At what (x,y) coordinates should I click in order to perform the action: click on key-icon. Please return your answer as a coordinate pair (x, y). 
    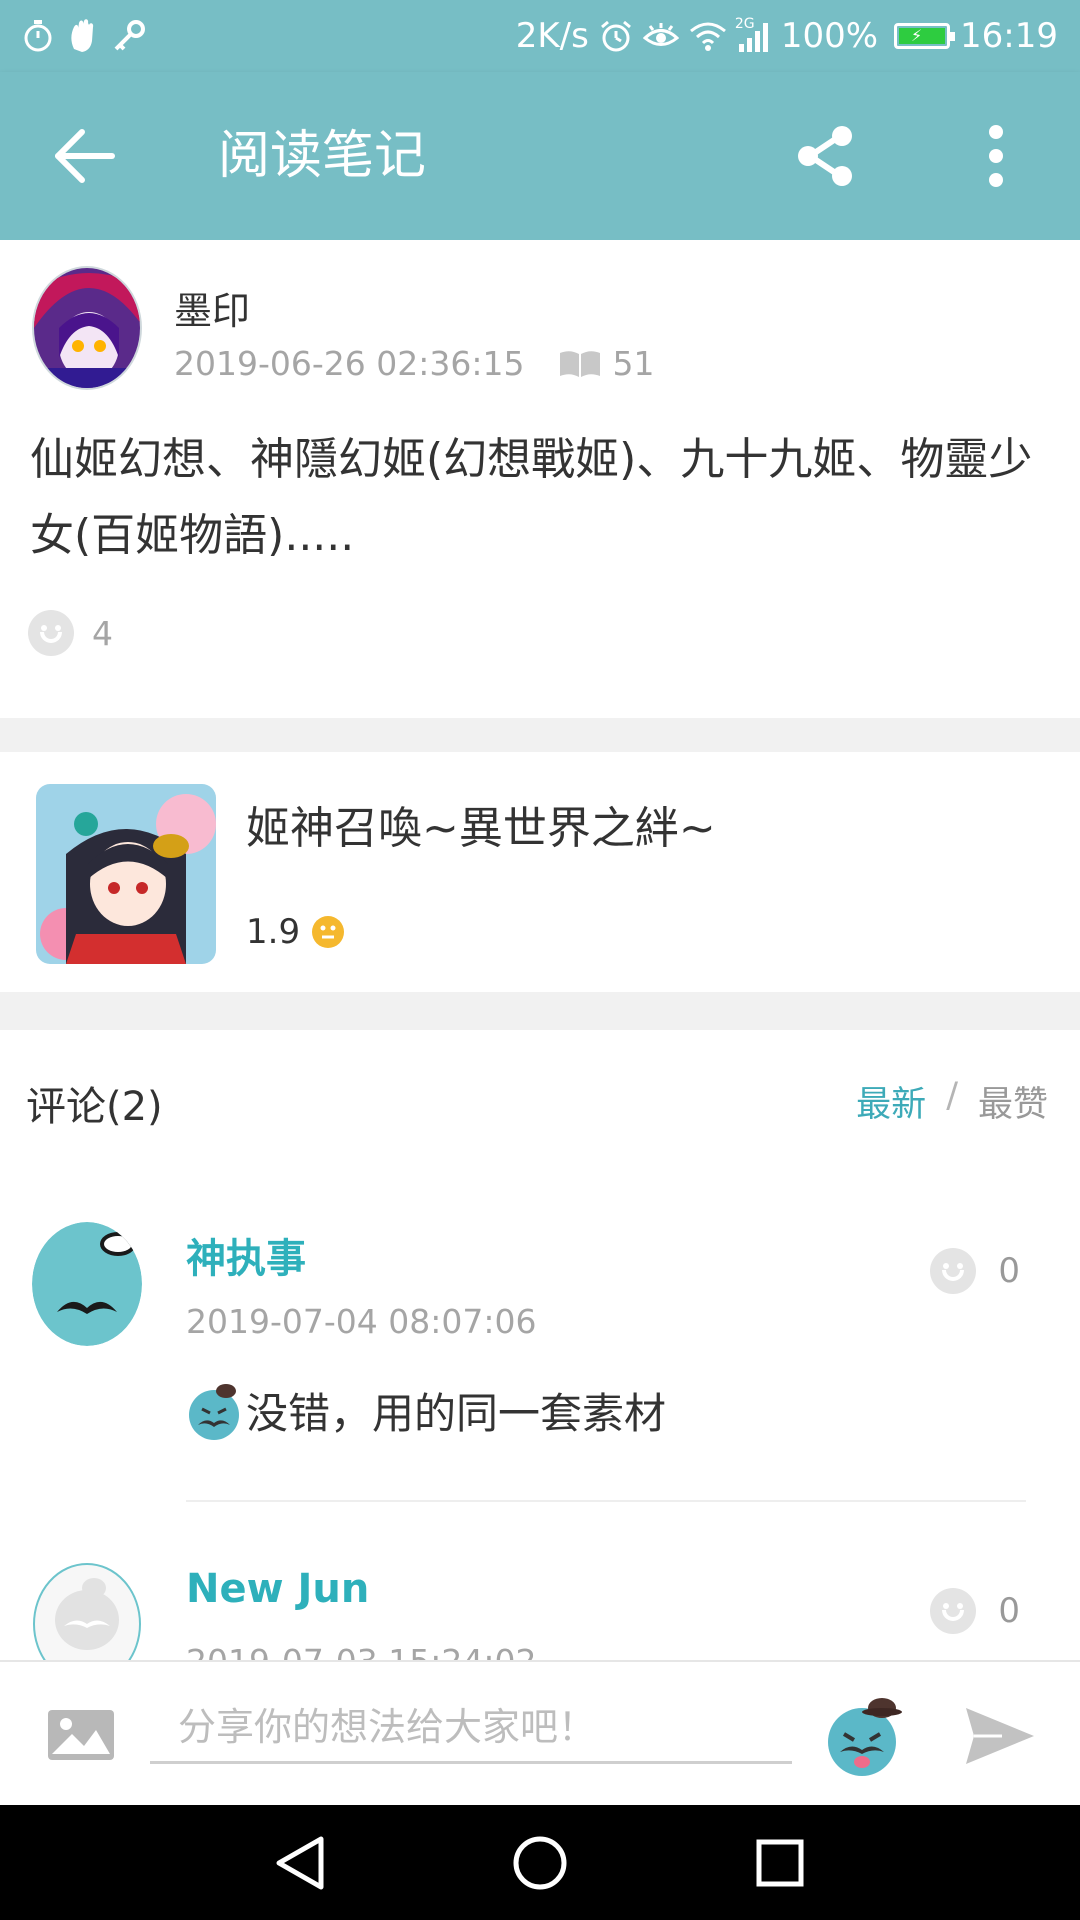
    Looking at the image, I should click on (129, 36).